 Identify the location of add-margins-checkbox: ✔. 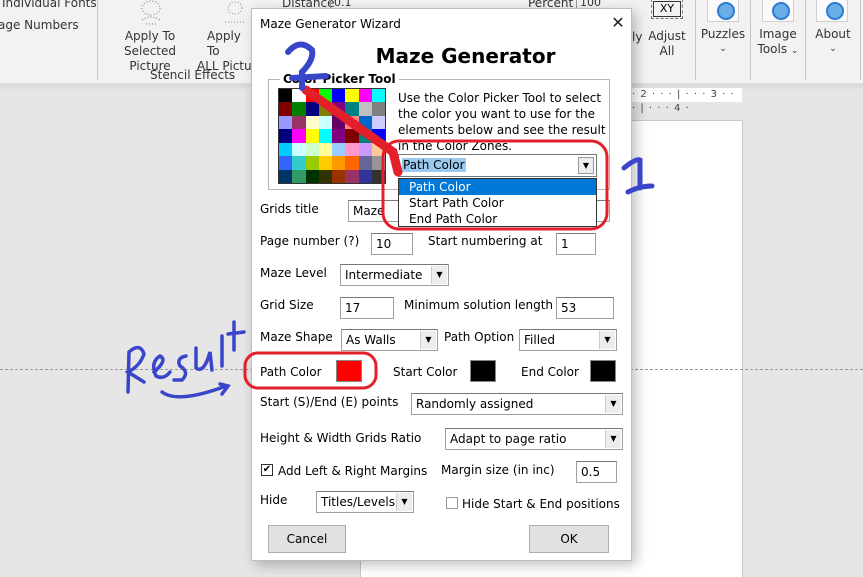
(267, 470).